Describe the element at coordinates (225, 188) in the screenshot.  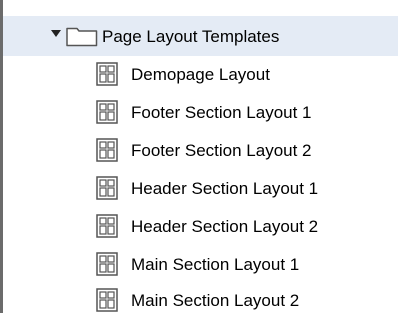
I see `tree-item-label: Header Section Layout 1` at that location.